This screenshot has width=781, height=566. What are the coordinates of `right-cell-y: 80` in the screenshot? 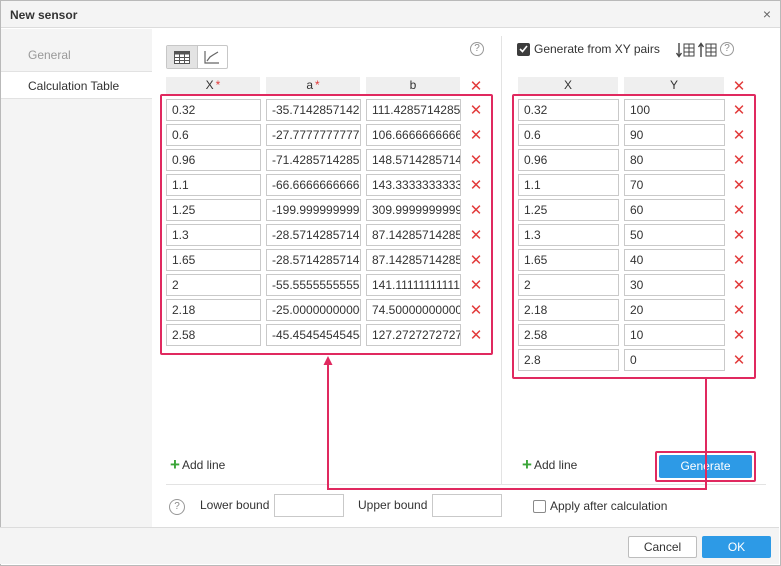 It's located at (674, 160).